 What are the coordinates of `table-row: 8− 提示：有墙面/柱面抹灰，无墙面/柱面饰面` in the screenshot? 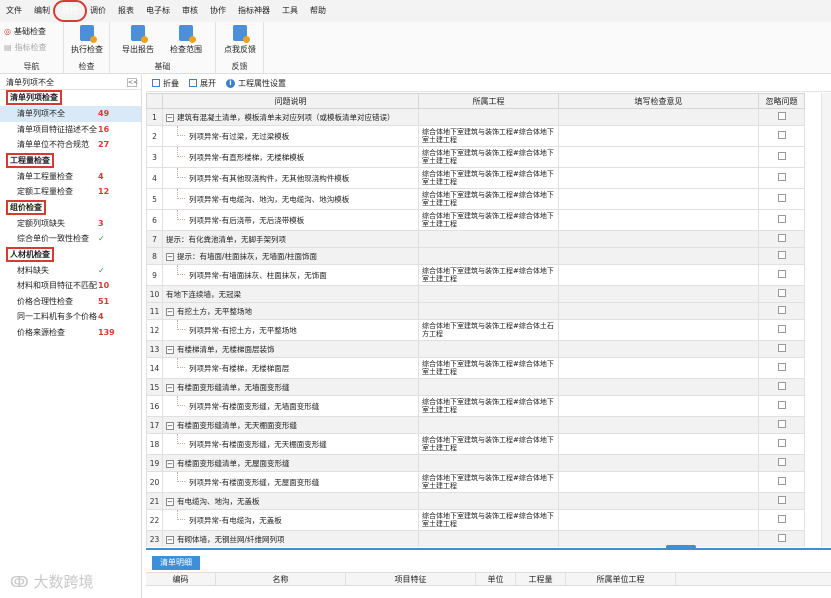 It's located at (475, 256).